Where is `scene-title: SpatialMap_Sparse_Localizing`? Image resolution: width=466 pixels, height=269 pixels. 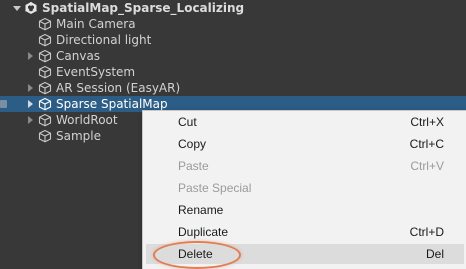 scene-title: SpatialMap_Sparse_Localizing is located at coordinates (143, 8).